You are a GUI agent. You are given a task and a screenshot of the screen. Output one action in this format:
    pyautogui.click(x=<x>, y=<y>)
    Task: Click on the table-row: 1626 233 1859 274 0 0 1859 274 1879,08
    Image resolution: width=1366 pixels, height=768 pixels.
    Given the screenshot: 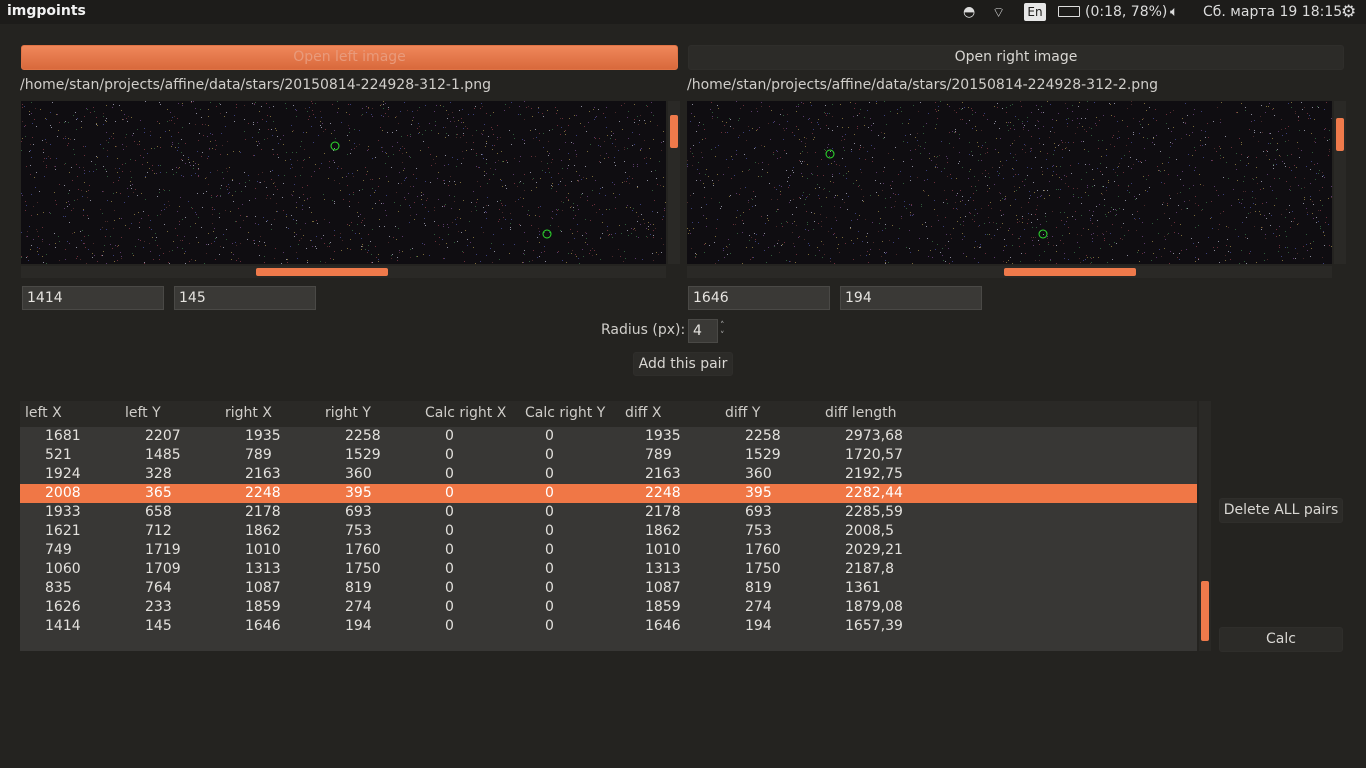 What is the action you would take?
    pyautogui.click(x=608, y=607)
    